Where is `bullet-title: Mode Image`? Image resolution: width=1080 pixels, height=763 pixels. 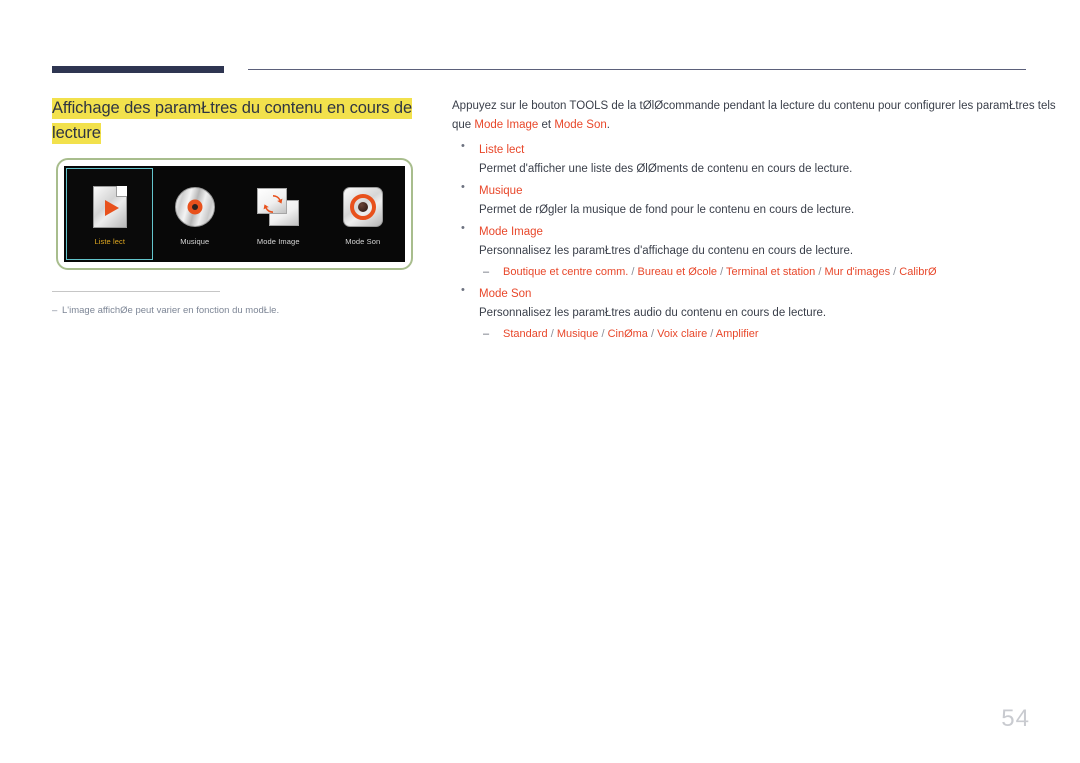
bullet-title: Mode Image is located at coordinates (511, 232).